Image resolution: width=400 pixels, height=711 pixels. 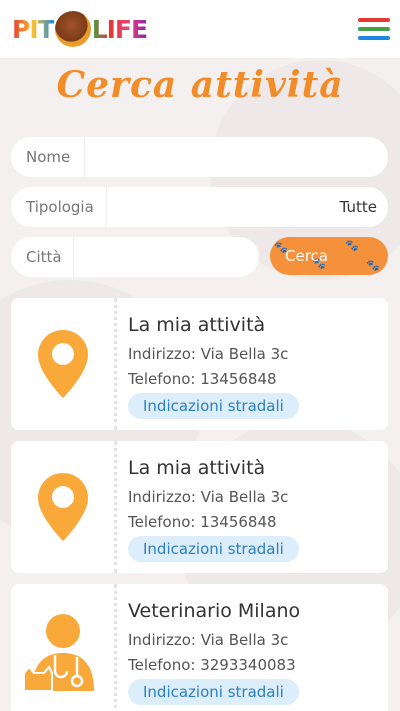 I want to click on hamburger-menu-icon, so click(x=374, y=29).